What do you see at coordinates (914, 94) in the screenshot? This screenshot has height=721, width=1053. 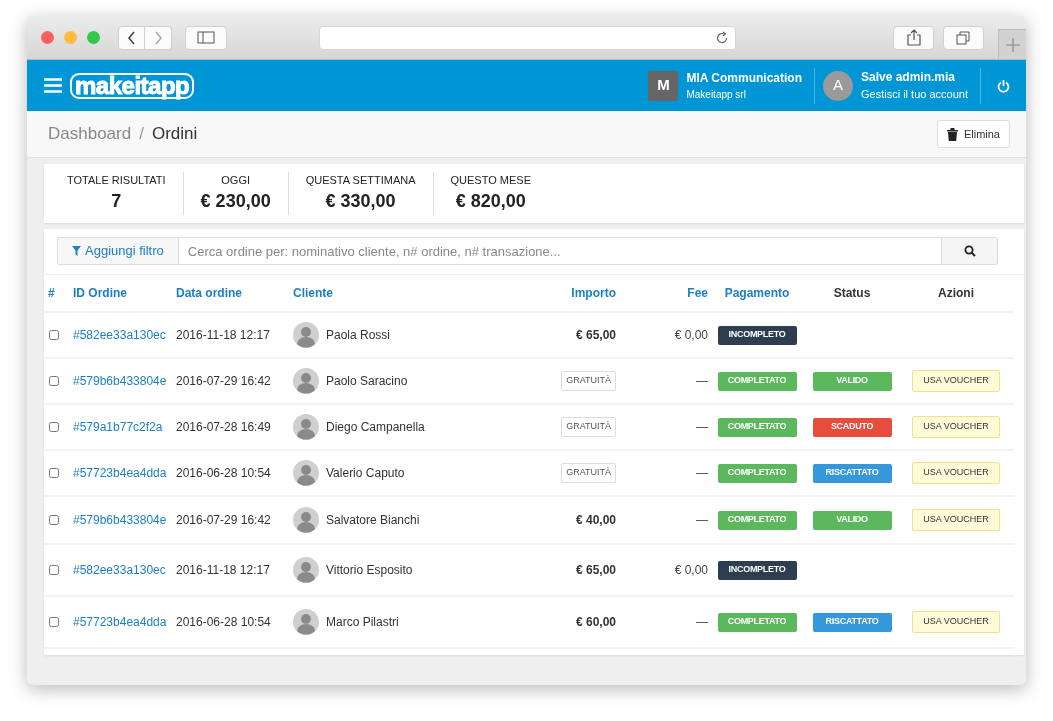 I see `account-link: Gestisci il tuo account` at bounding box center [914, 94].